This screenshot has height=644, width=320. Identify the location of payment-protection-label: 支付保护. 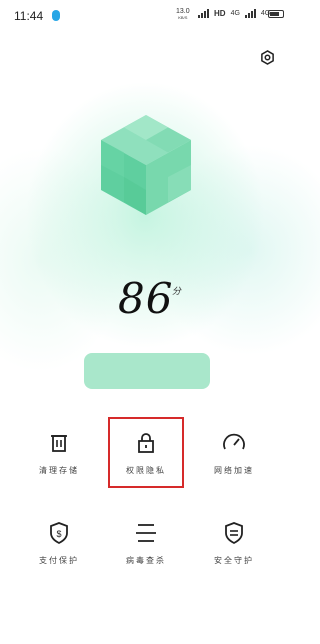
(59, 560).